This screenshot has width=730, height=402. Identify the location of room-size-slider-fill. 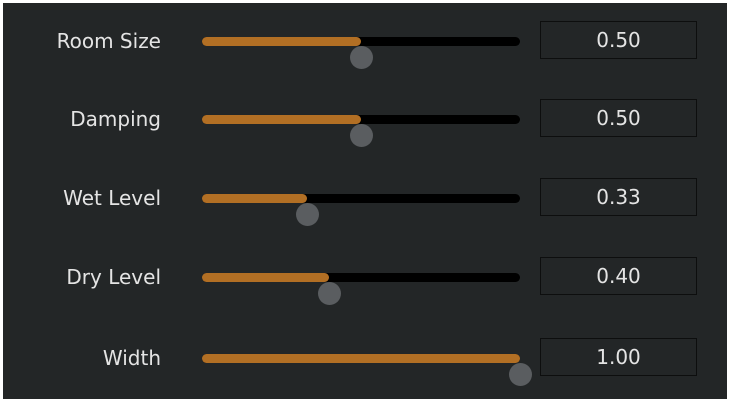
(281, 41).